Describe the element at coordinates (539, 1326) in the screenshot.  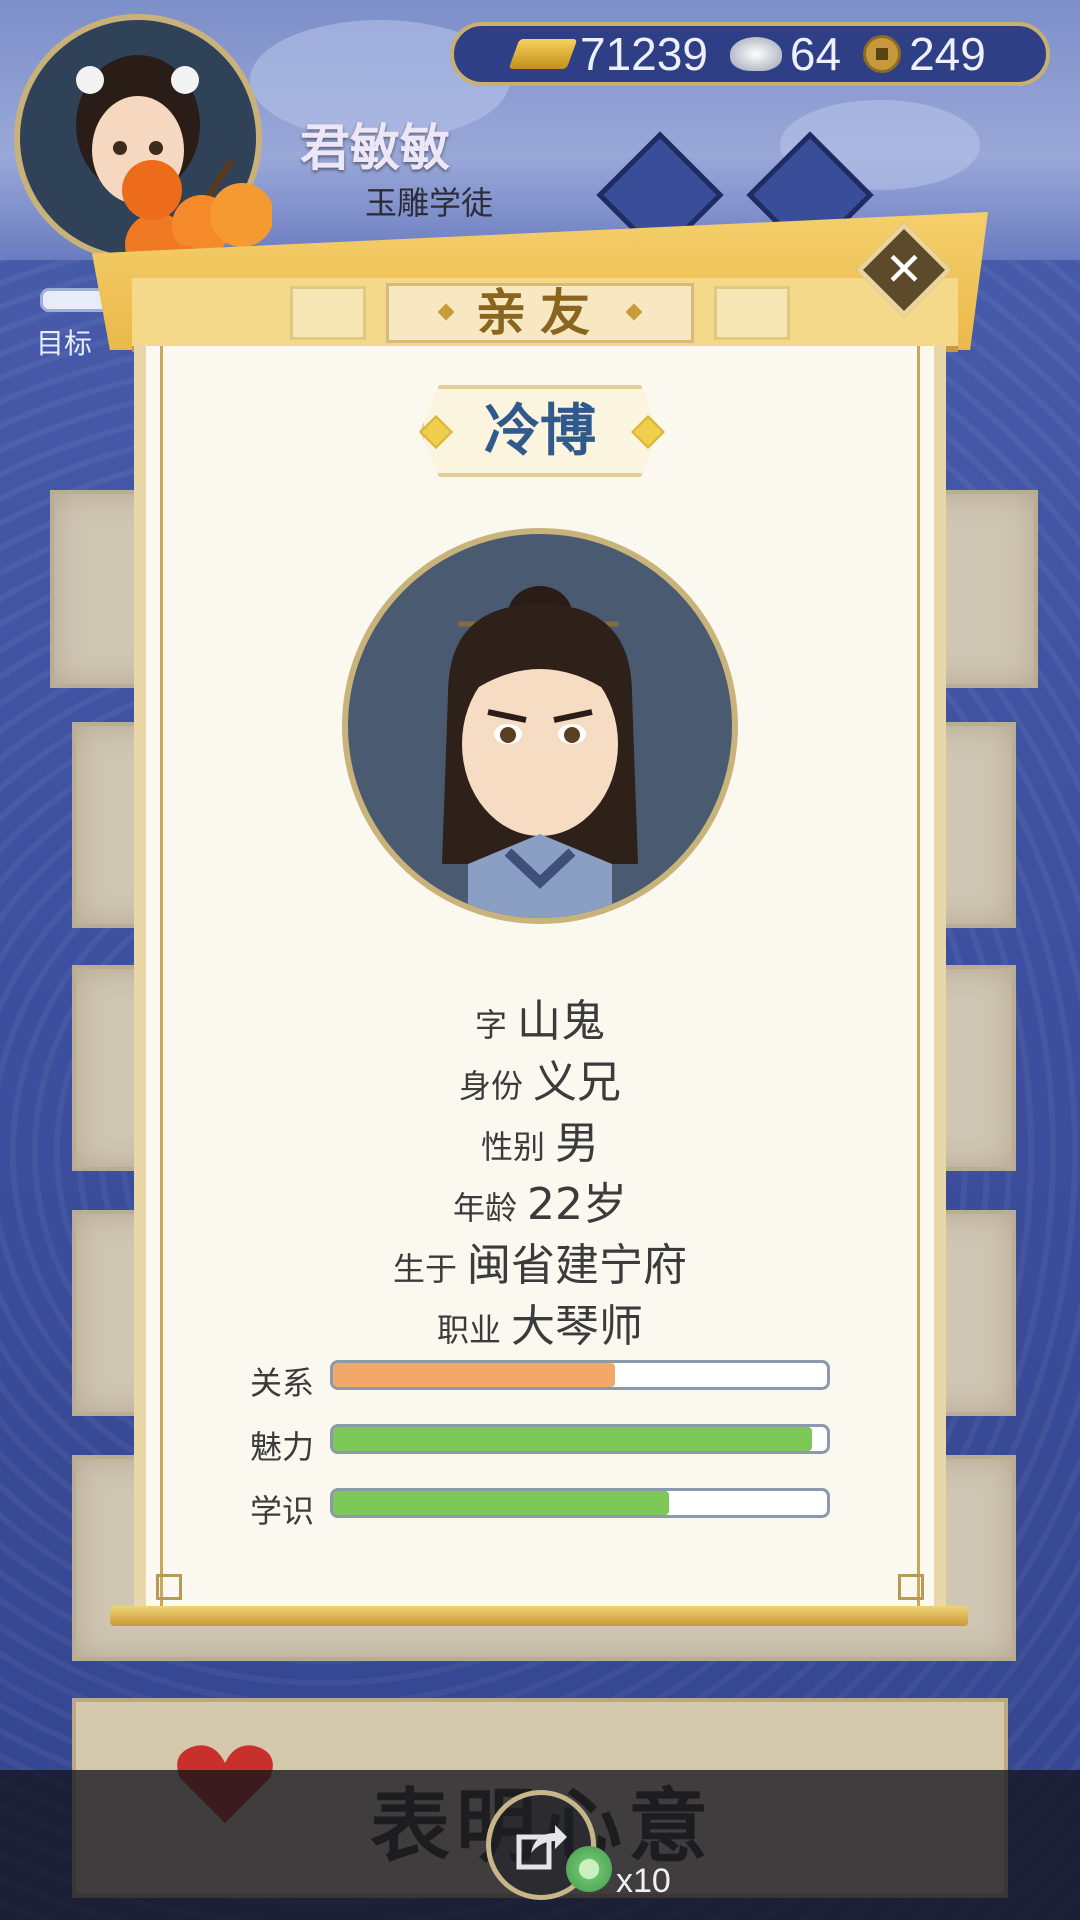
I see `info-occupation: 职业 大琴师` at that location.